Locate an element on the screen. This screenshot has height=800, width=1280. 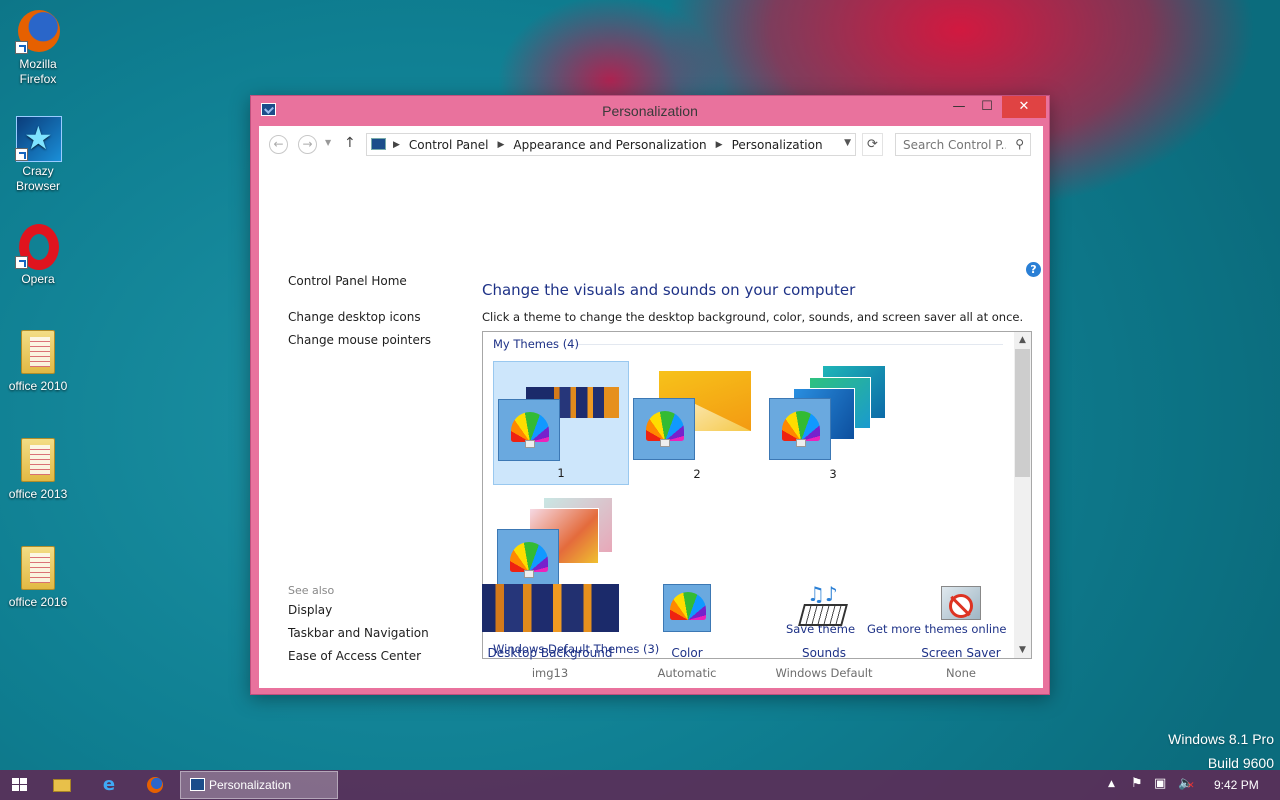
desktop-icon-office-2010: office 2010 is located at coordinates (38, 362).